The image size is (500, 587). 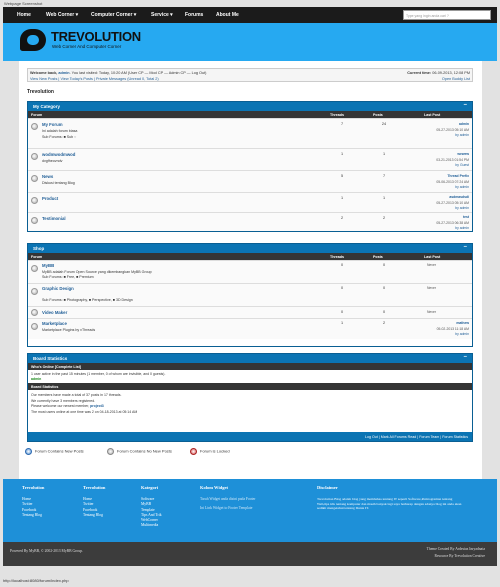 I want to click on forum-description: Diskusi tentang Blog, so click(x=58, y=183).